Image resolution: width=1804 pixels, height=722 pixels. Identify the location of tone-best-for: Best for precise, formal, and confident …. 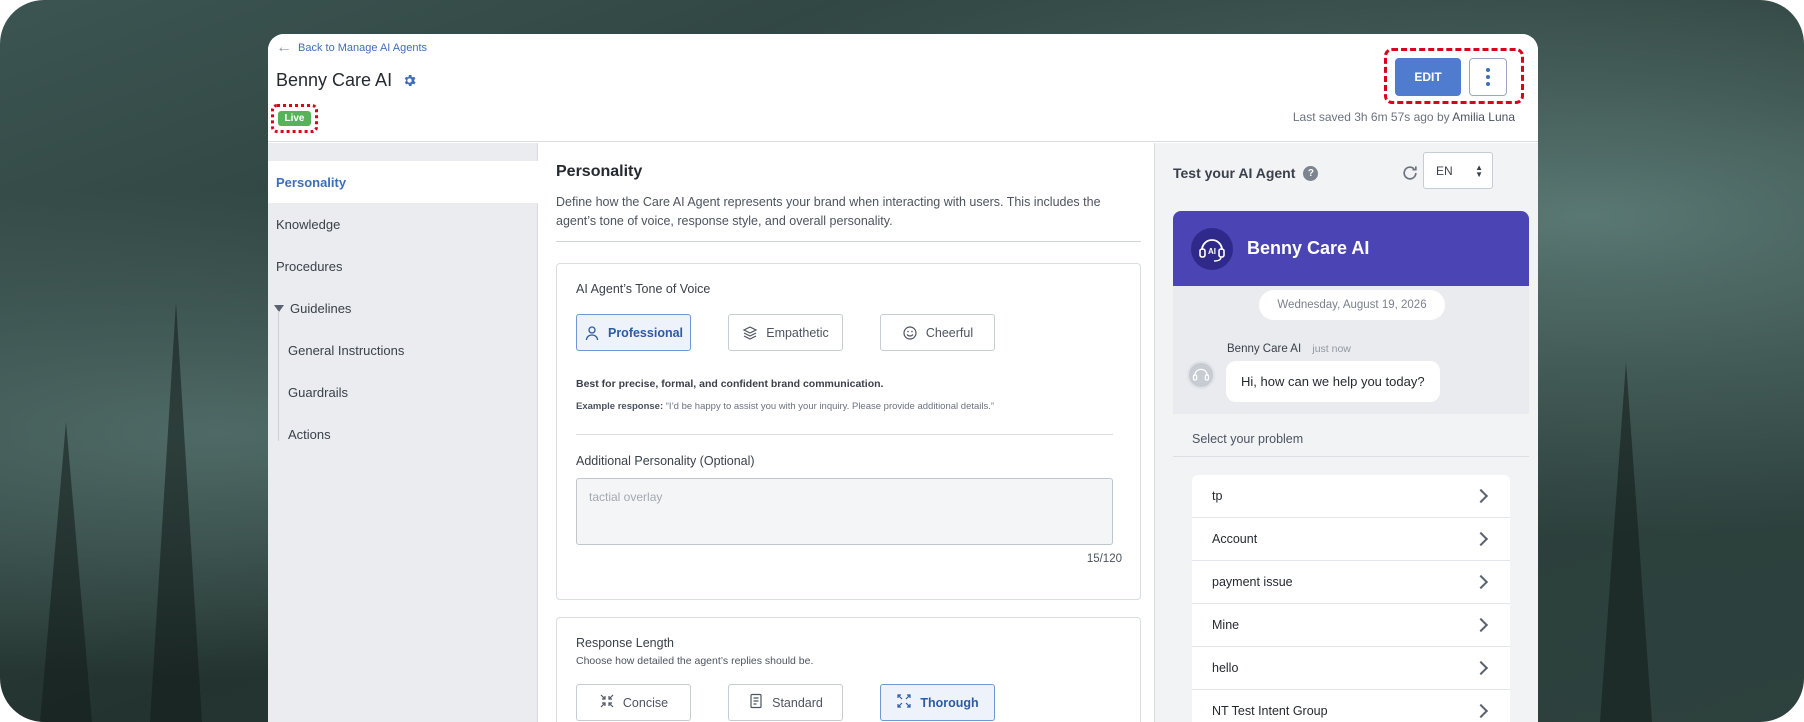
(730, 384).